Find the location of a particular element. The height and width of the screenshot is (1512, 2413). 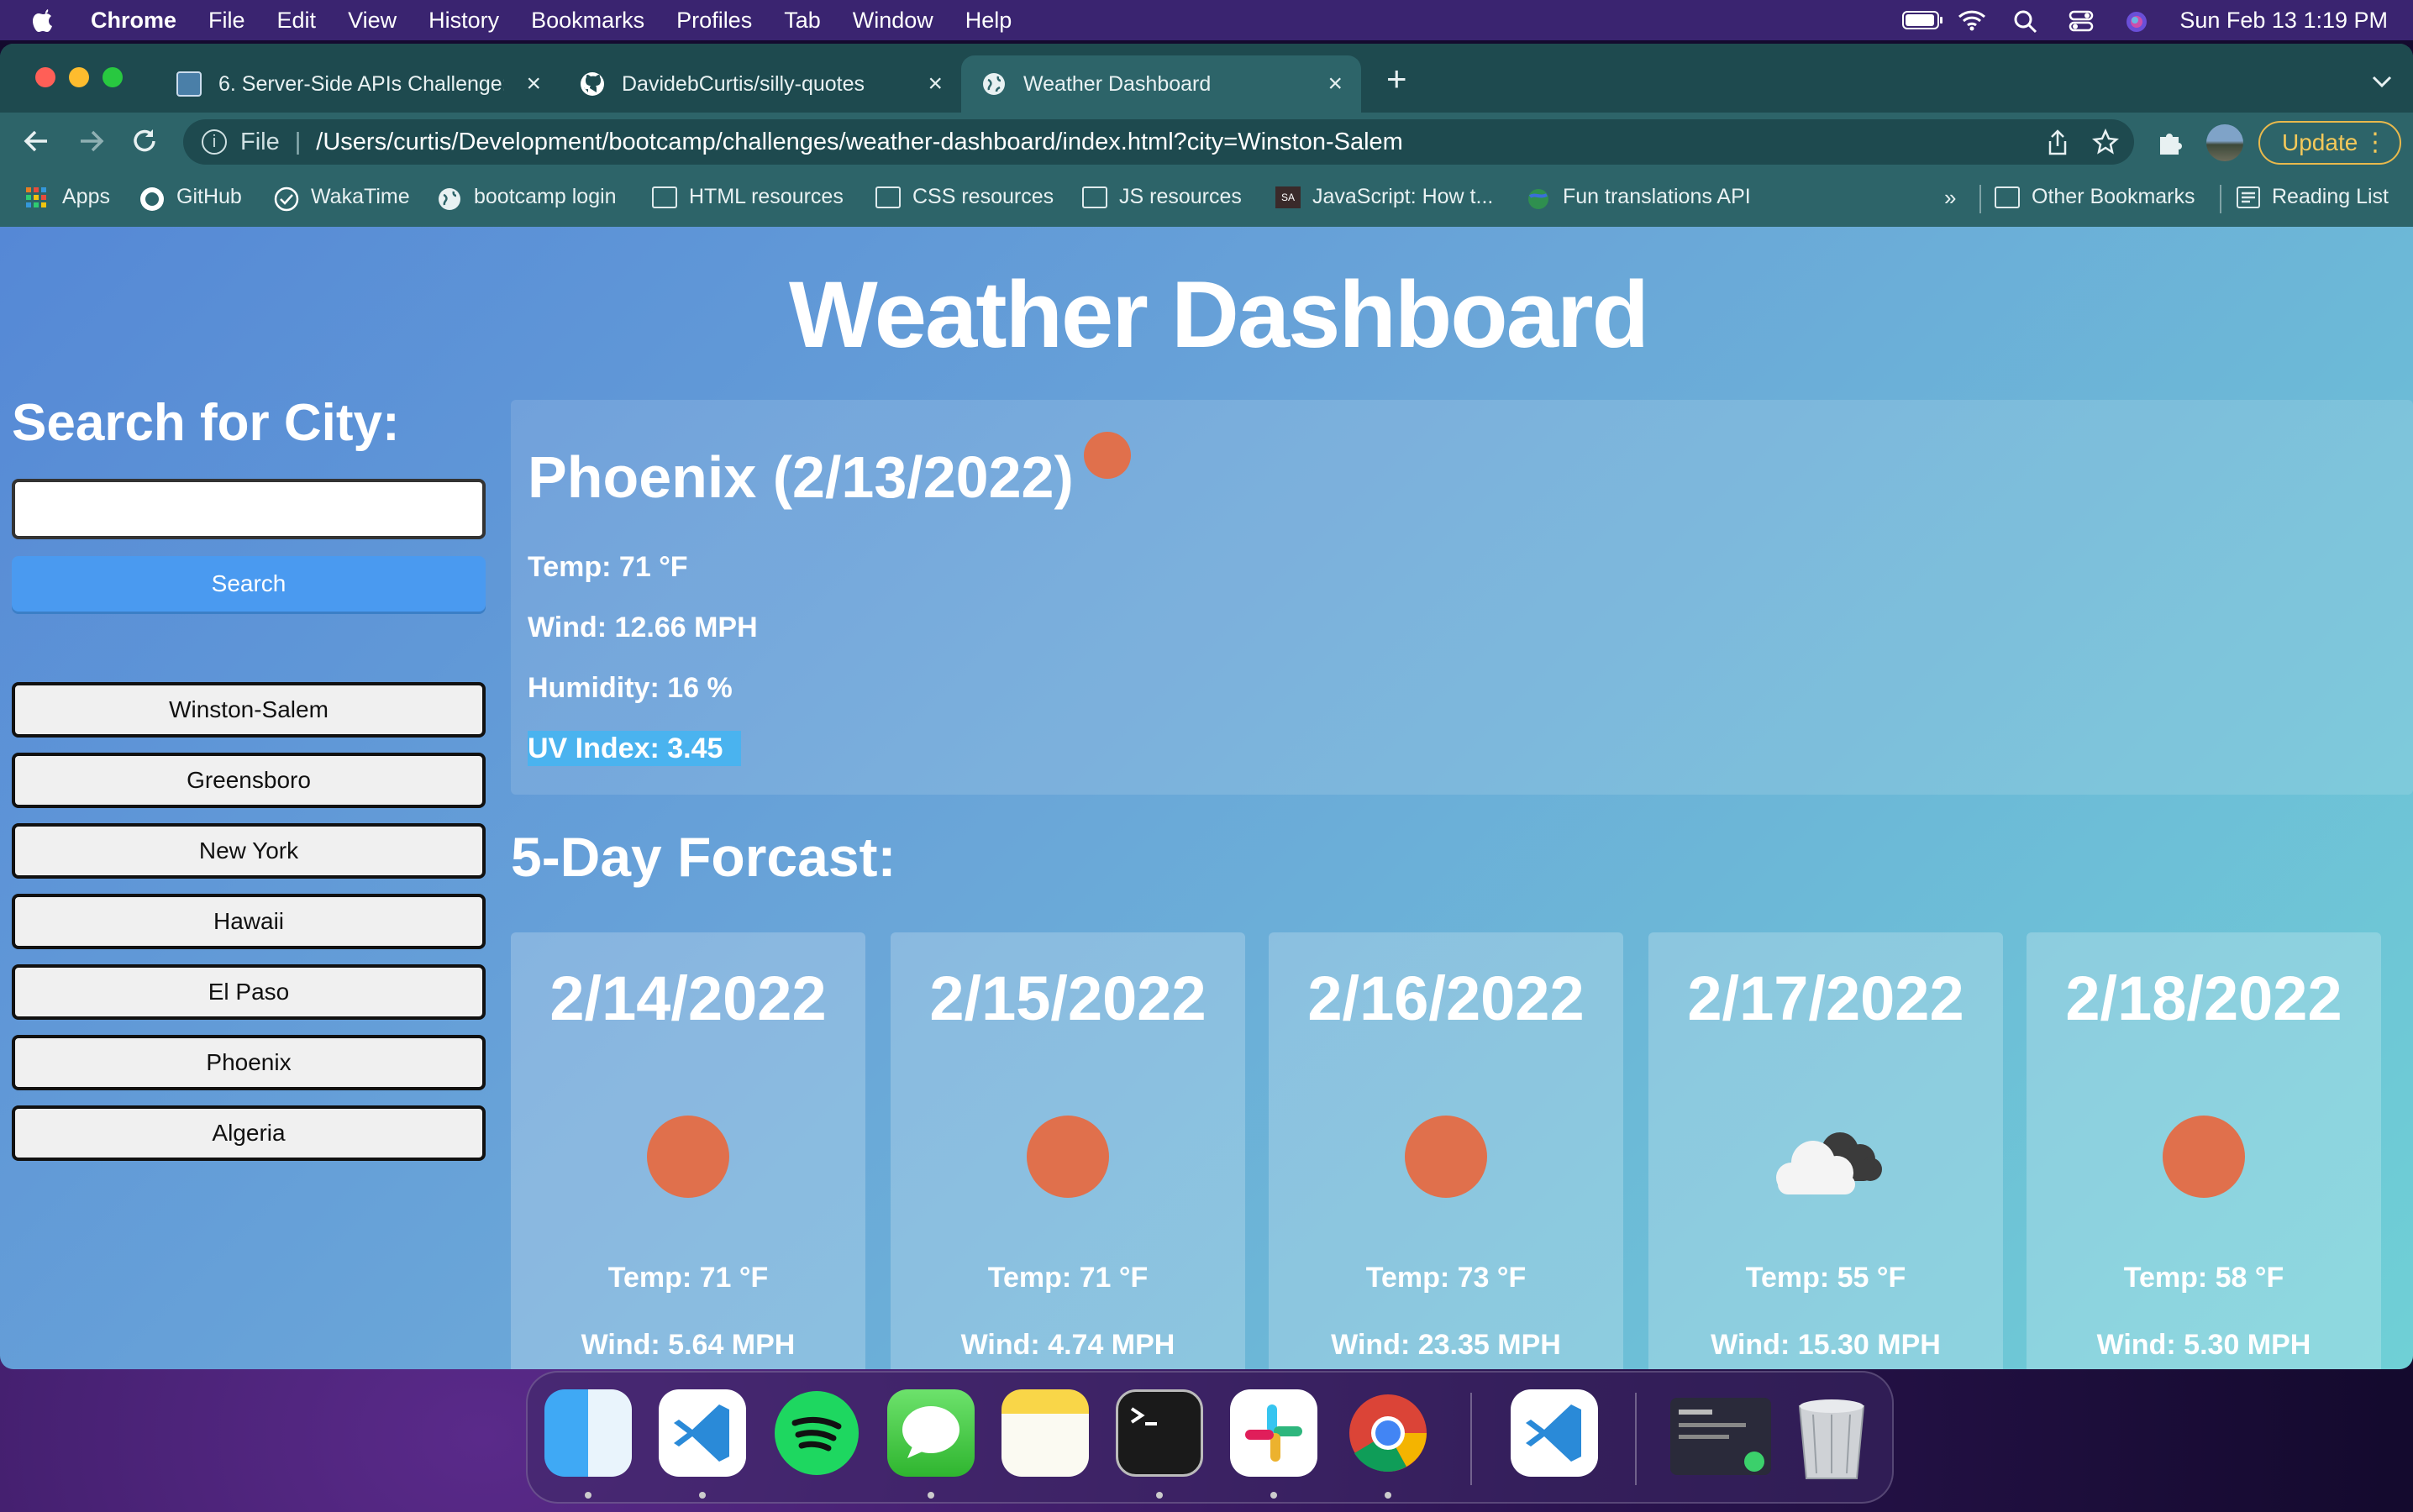

forecast-date: 2/15/2022 is located at coordinates (1067, 998).